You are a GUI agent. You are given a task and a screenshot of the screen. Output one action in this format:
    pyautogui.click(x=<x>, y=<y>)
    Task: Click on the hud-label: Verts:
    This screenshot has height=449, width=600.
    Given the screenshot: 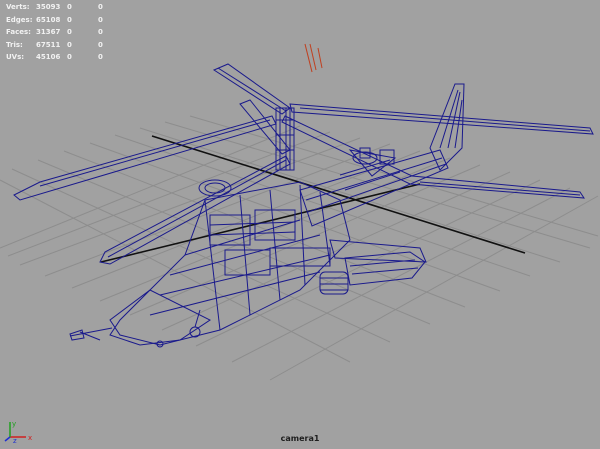 What is the action you would take?
    pyautogui.click(x=18, y=7)
    